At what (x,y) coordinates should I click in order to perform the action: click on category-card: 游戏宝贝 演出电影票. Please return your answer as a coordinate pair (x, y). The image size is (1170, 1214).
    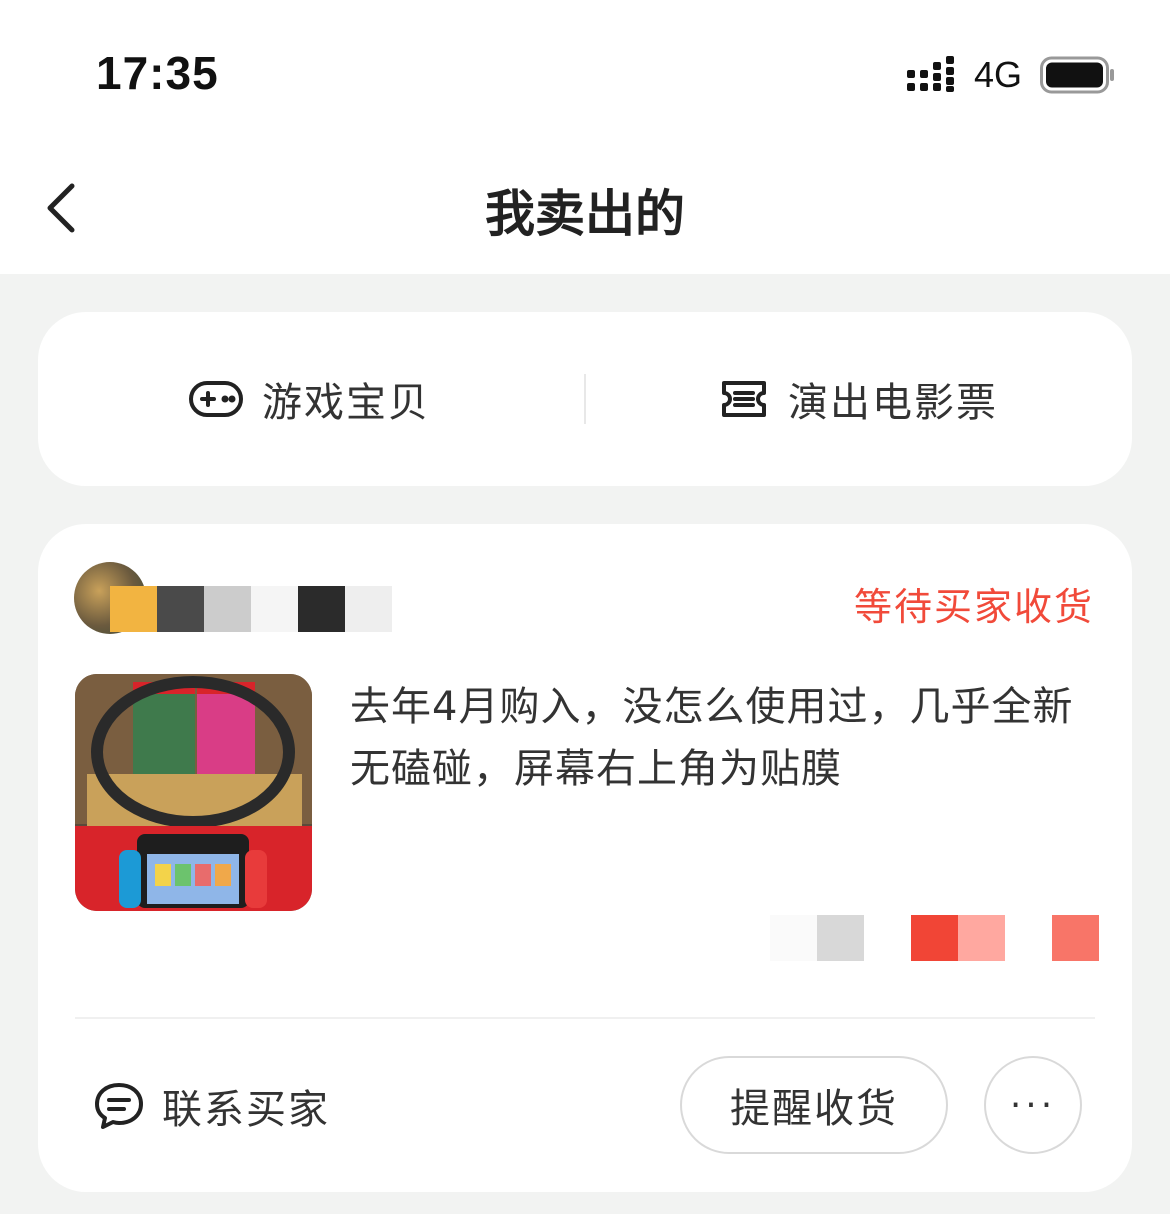
    Looking at the image, I should click on (585, 399).